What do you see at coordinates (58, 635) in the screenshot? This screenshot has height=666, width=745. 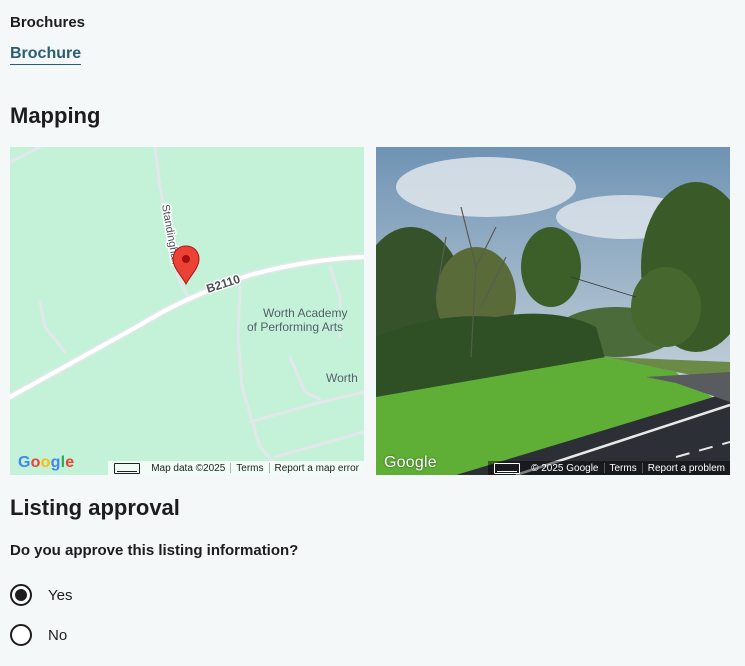 I see `radio-no-label: No` at bounding box center [58, 635].